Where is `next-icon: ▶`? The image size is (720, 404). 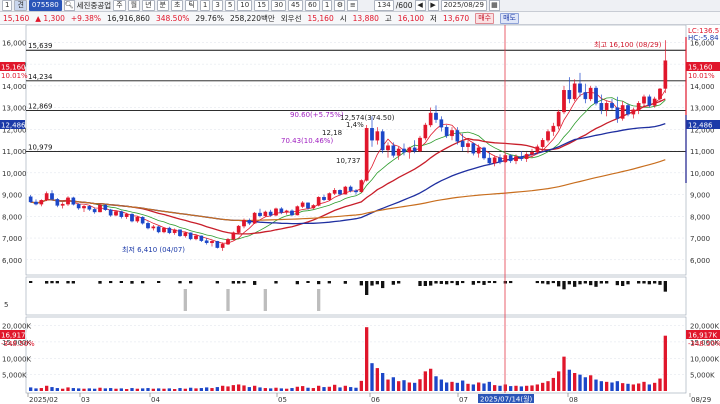
next-icon: ▶ is located at coordinates (433, 5).